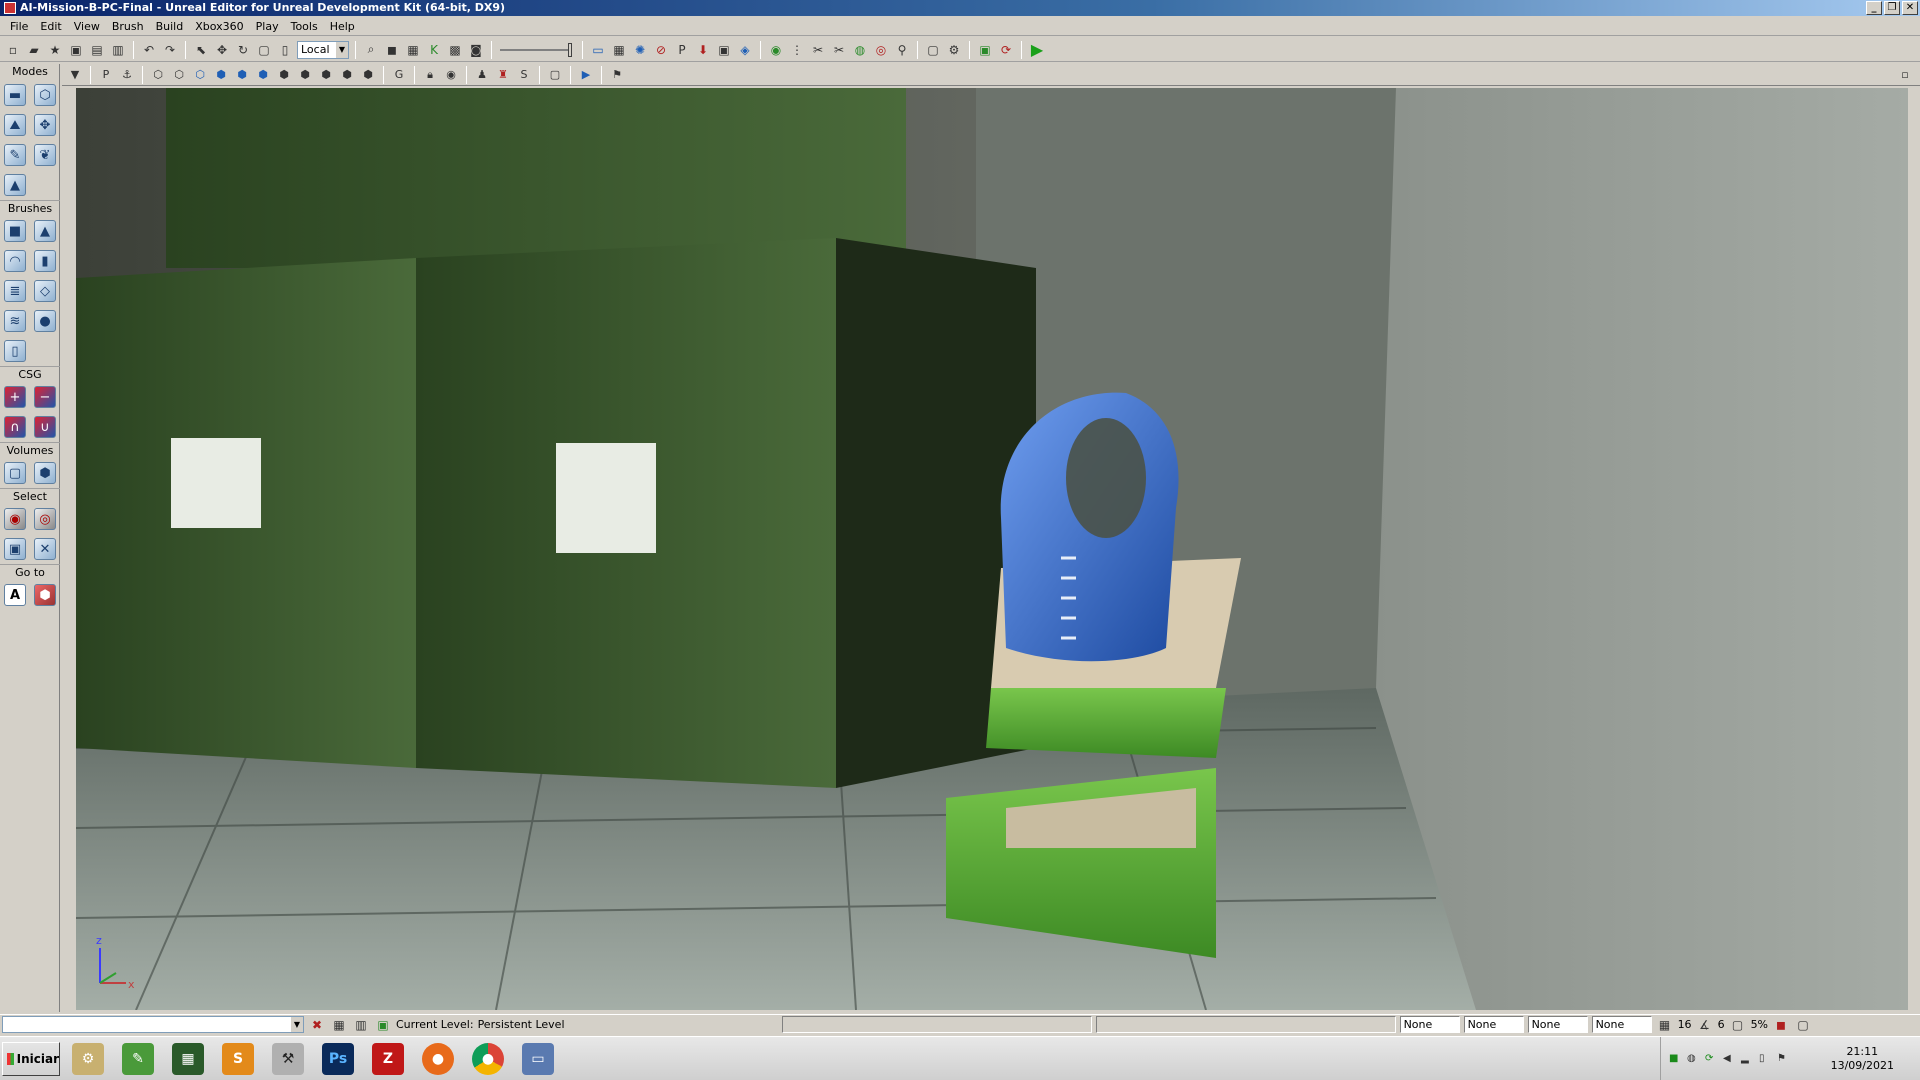 Image resolution: width=1920 pixels, height=1080 pixels. What do you see at coordinates (97, 50) in the screenshot?
I see `save-all-icon: ▤` at bounding box center [97, 50].